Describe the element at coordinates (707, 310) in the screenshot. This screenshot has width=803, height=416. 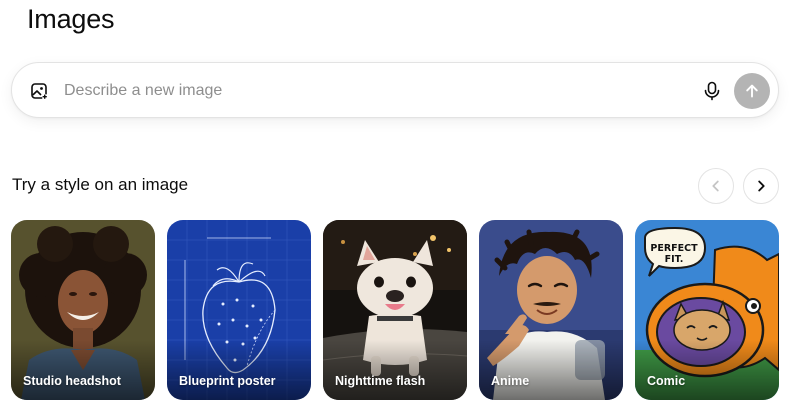
I see `style-card-comic: PERFECT FIT. Comic` at that location.